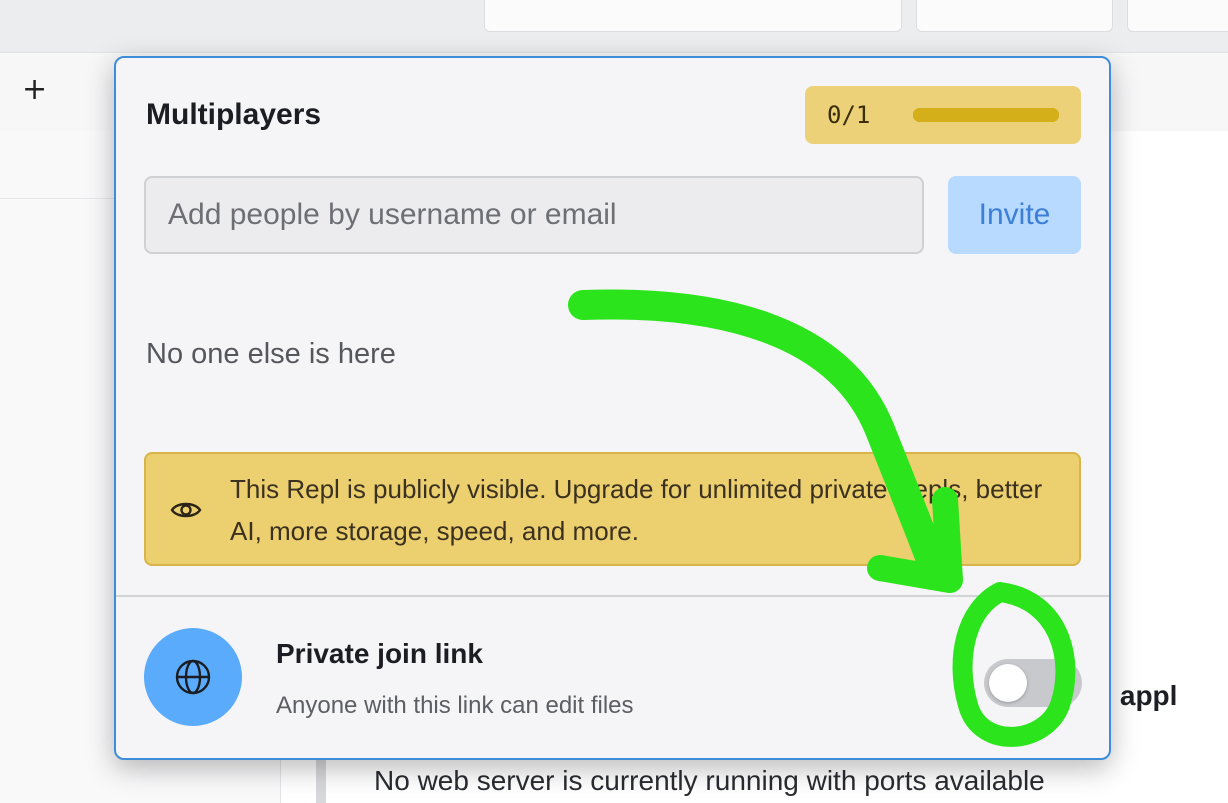  Describe the element at coordinates (321, 781) in the screenshot. I see `pane-scrollbar` at that location.